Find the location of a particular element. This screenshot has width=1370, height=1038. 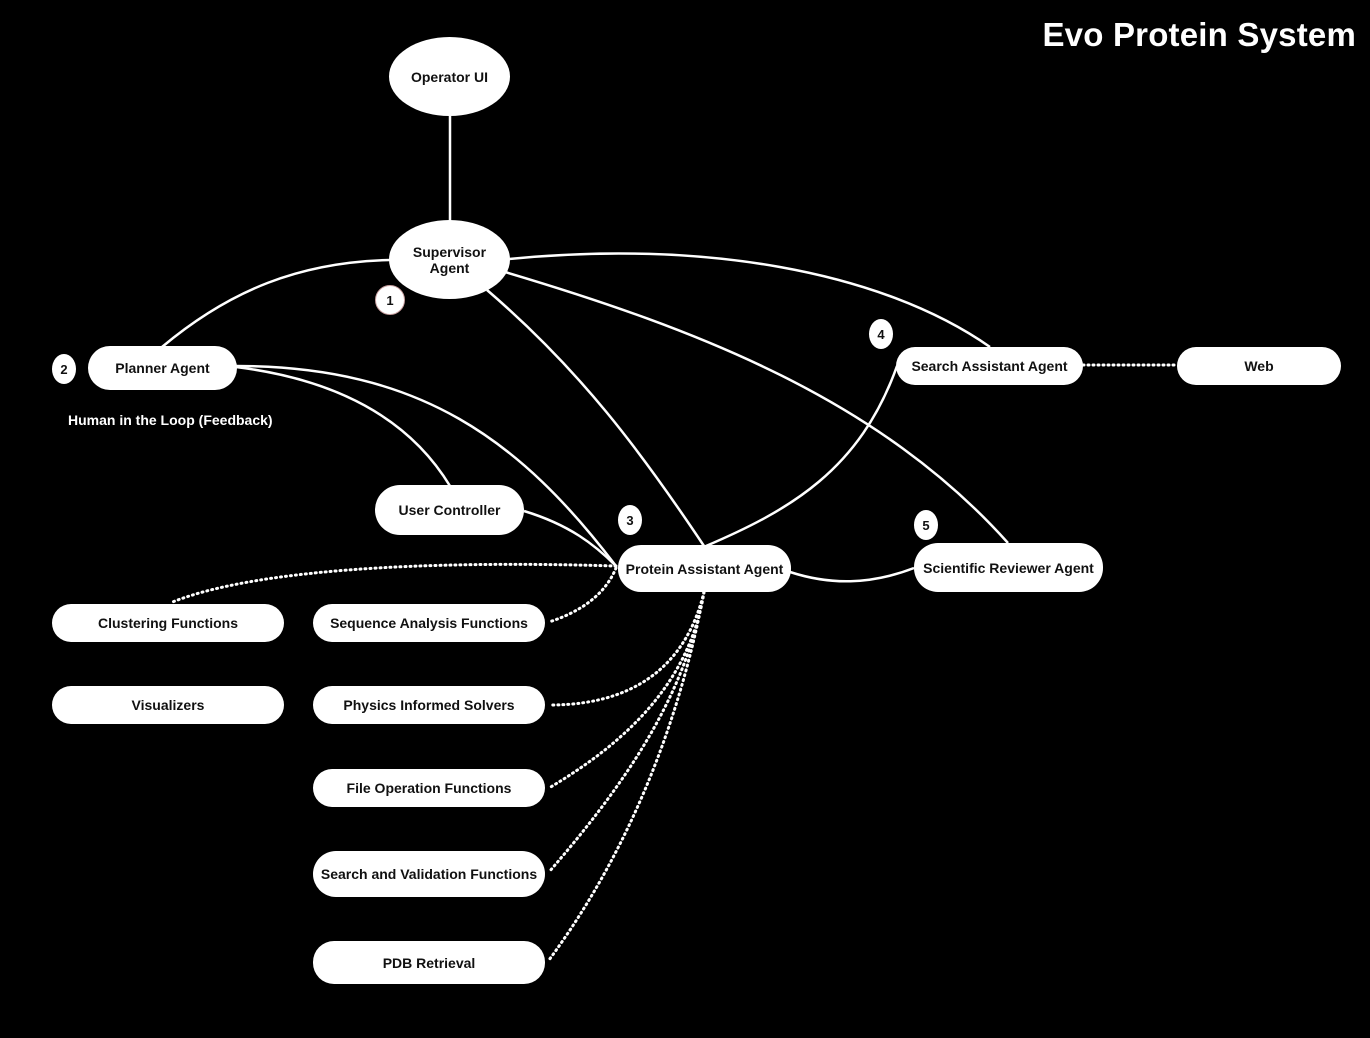

node-visualizers: Visualizers is located at coordinates (168, 705).